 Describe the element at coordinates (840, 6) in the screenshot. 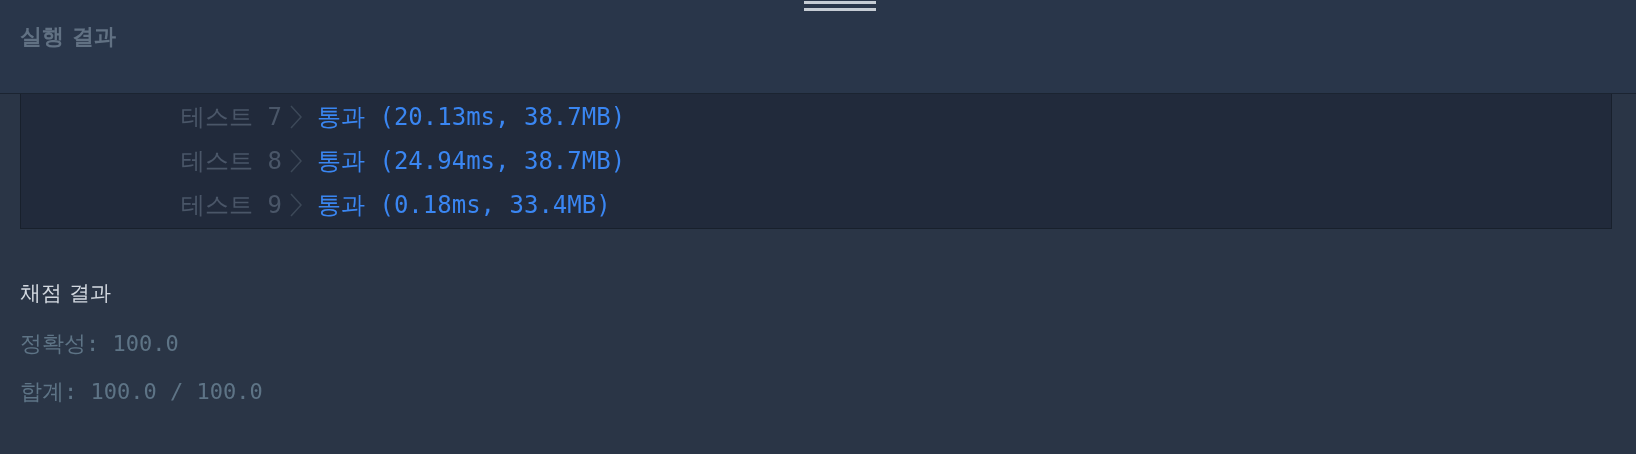

I see `drag-handle-icon` at that location.